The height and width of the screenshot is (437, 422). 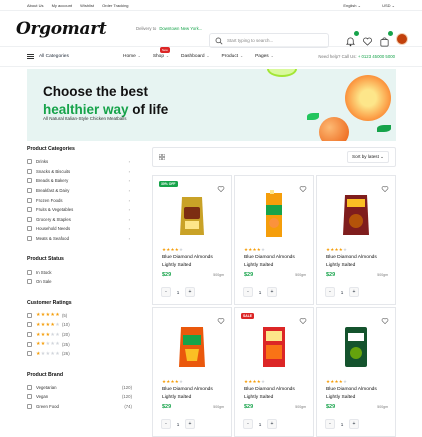 I want to click on category-item: Fruits & Vegetables ›, so click(x=82, y=210).